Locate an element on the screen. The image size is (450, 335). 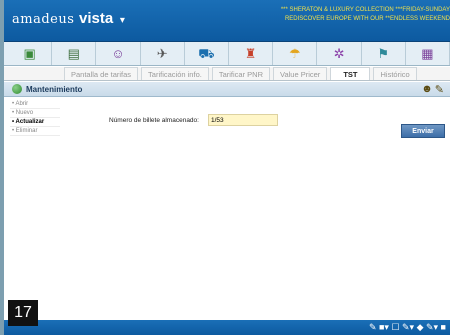
section-status-icon is located at coordinates (17, 89).